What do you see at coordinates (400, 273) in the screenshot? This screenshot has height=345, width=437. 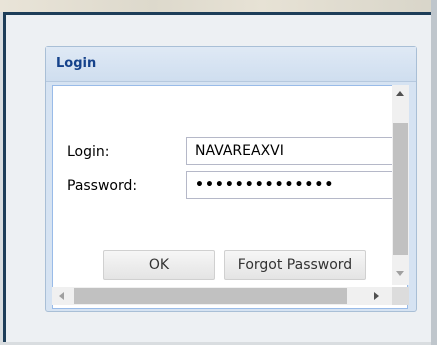 I see `chevron-down-icon` at bounding box center [400, 273].